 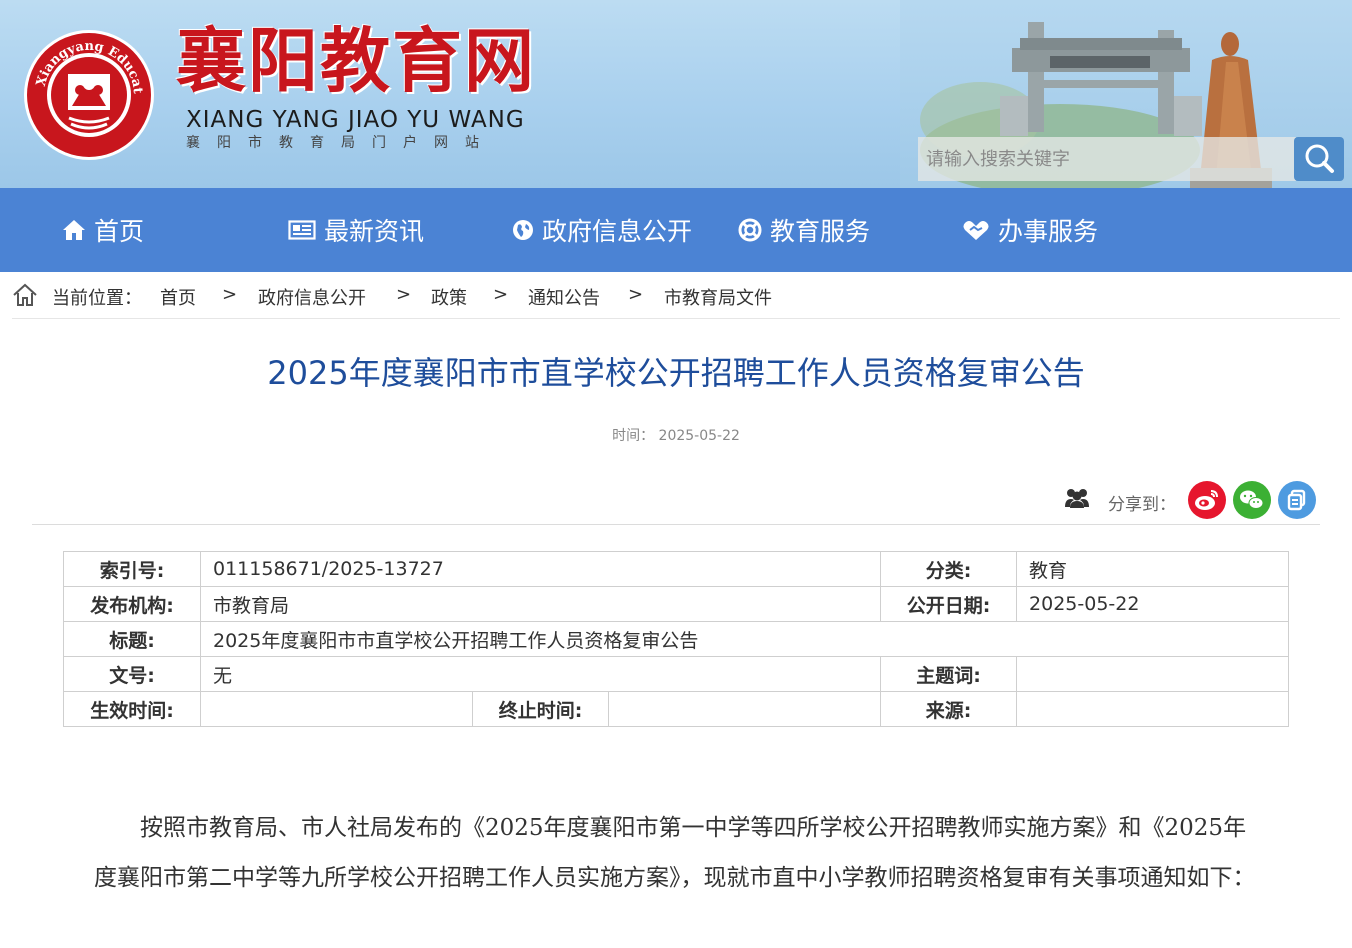 I want to click on nav-item-news: 最新资讯, so click(x=356, y=230).